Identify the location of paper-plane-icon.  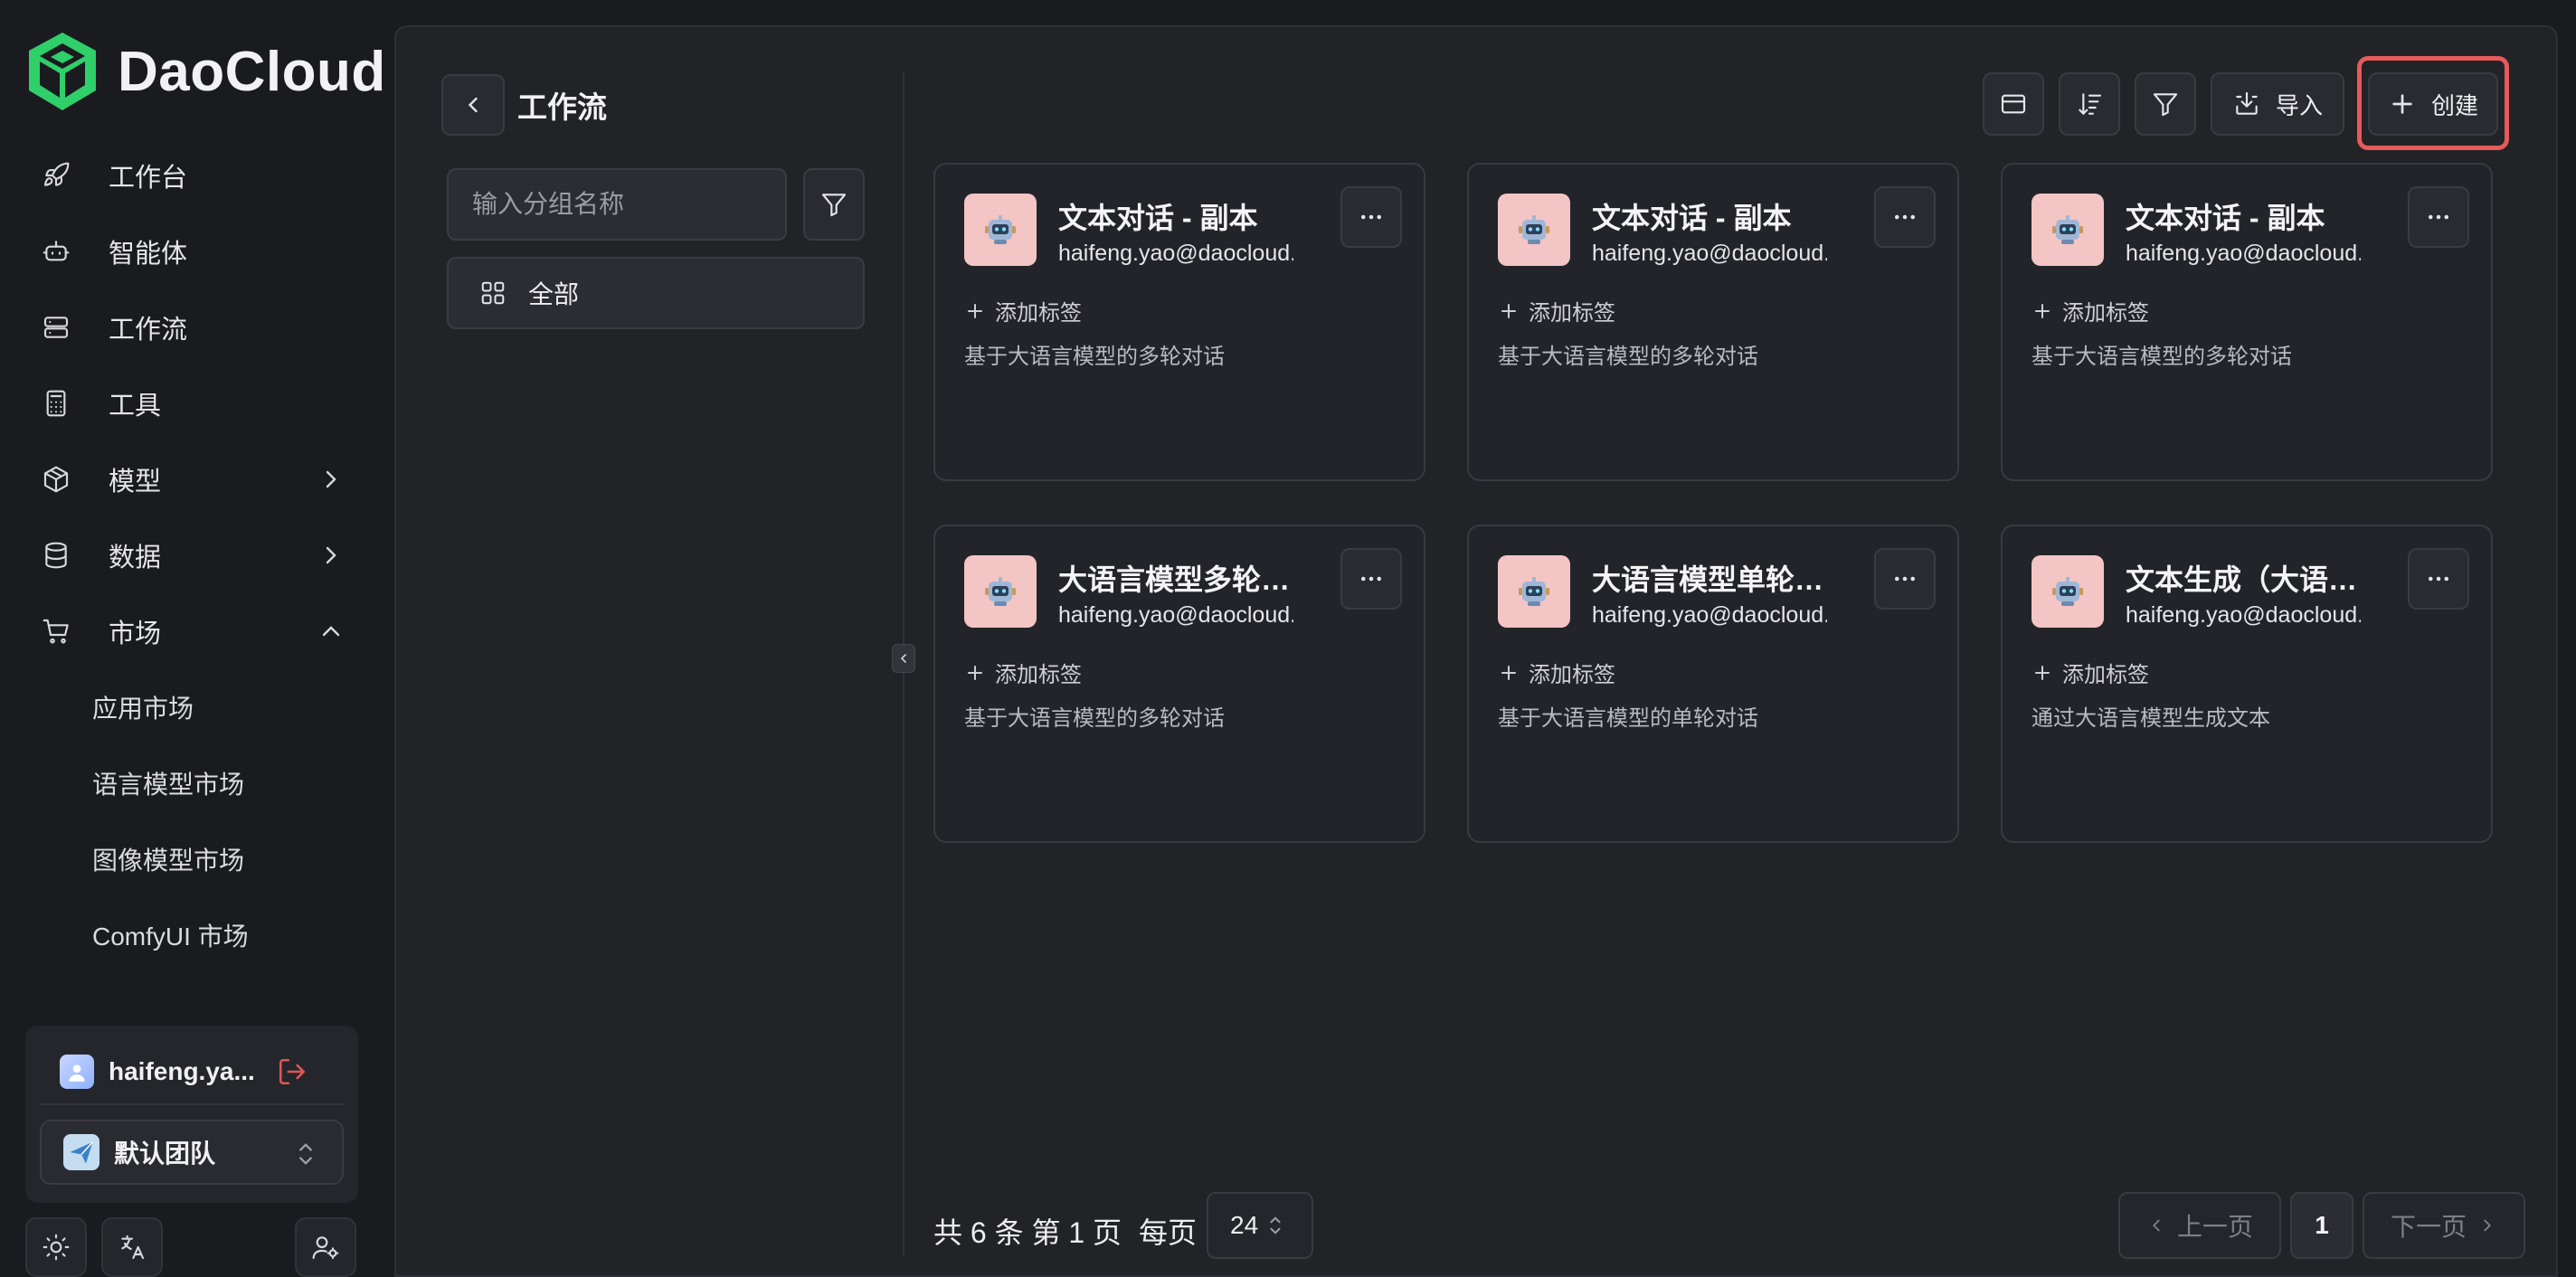
(81, 1152).